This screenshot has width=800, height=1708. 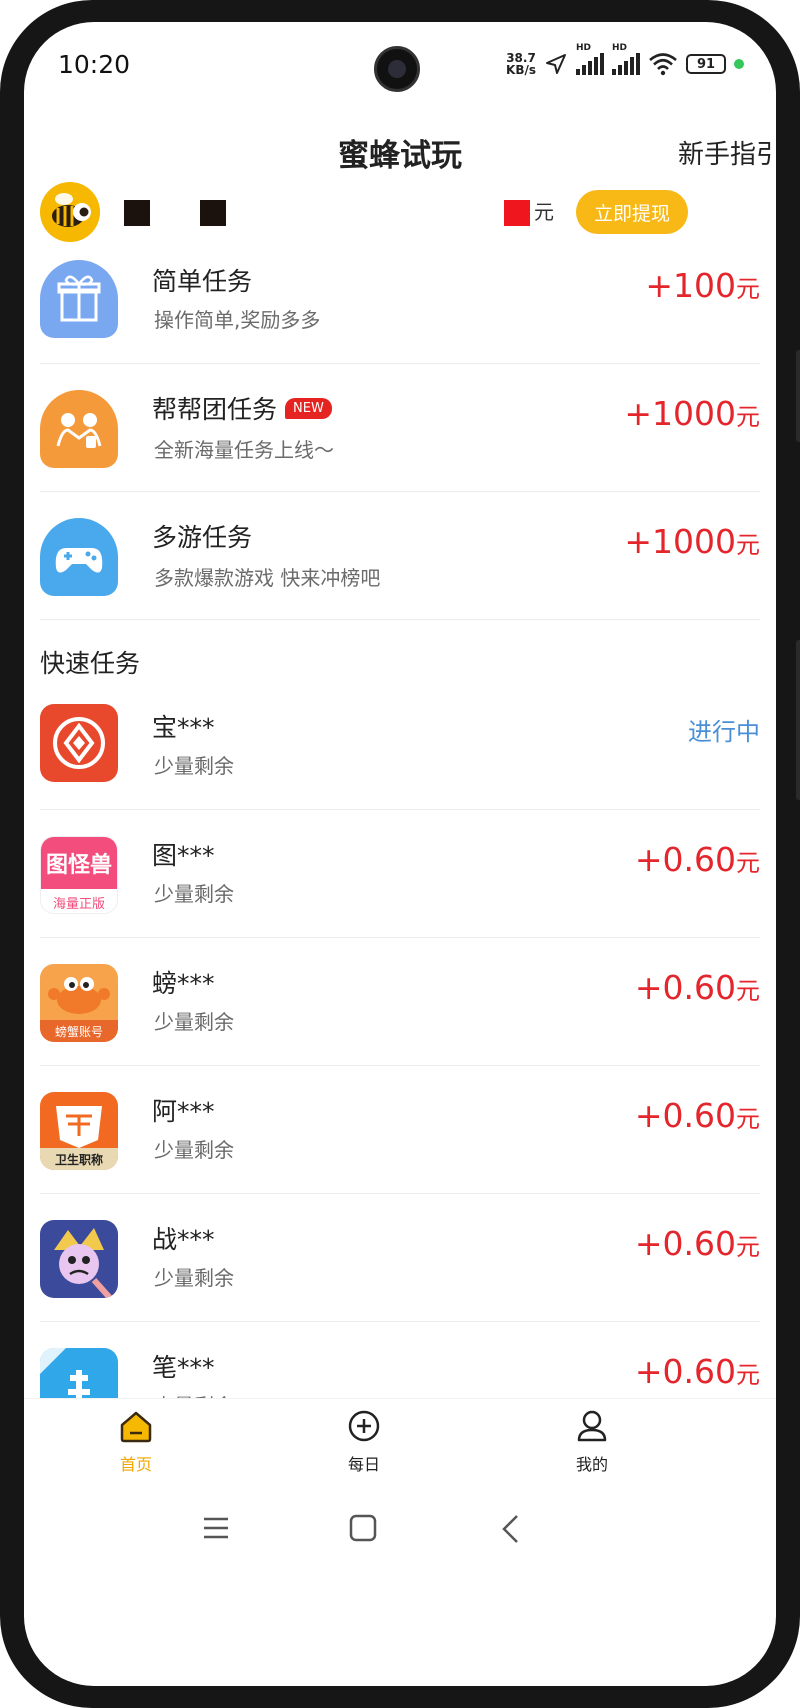 What do you see at coordinates (590, 59) in the screenshot?
I see `signal-icon-1: HD` at bounding box center [590, 59].